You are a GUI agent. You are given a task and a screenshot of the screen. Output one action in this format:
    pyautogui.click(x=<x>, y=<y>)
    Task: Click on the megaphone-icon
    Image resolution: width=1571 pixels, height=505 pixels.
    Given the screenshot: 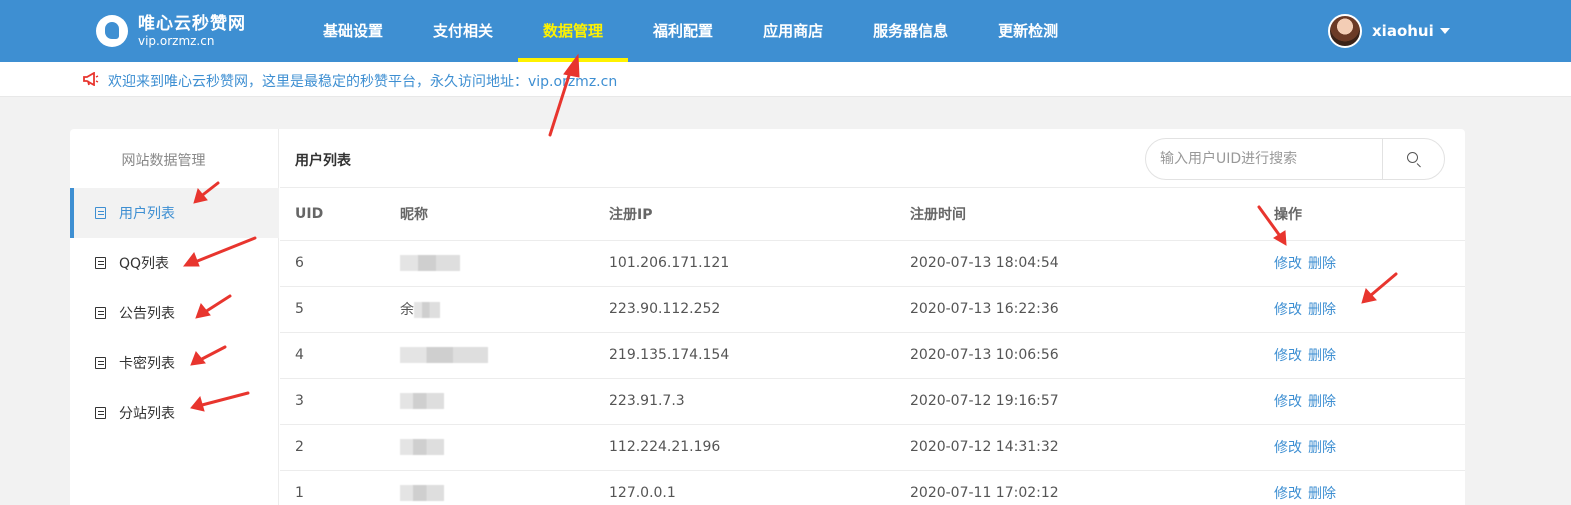 What is the action you would take?
    pyautogui.click(x=91, y=79)
    